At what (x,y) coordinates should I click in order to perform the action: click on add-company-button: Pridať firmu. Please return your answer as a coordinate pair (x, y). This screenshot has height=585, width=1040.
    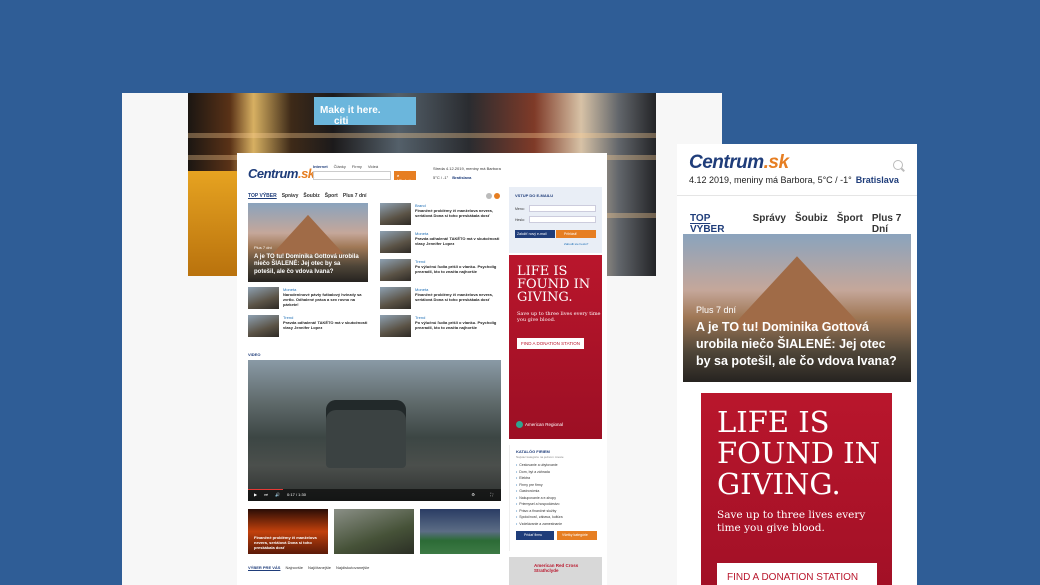
    Looking at the image, I should click on (535, 535).